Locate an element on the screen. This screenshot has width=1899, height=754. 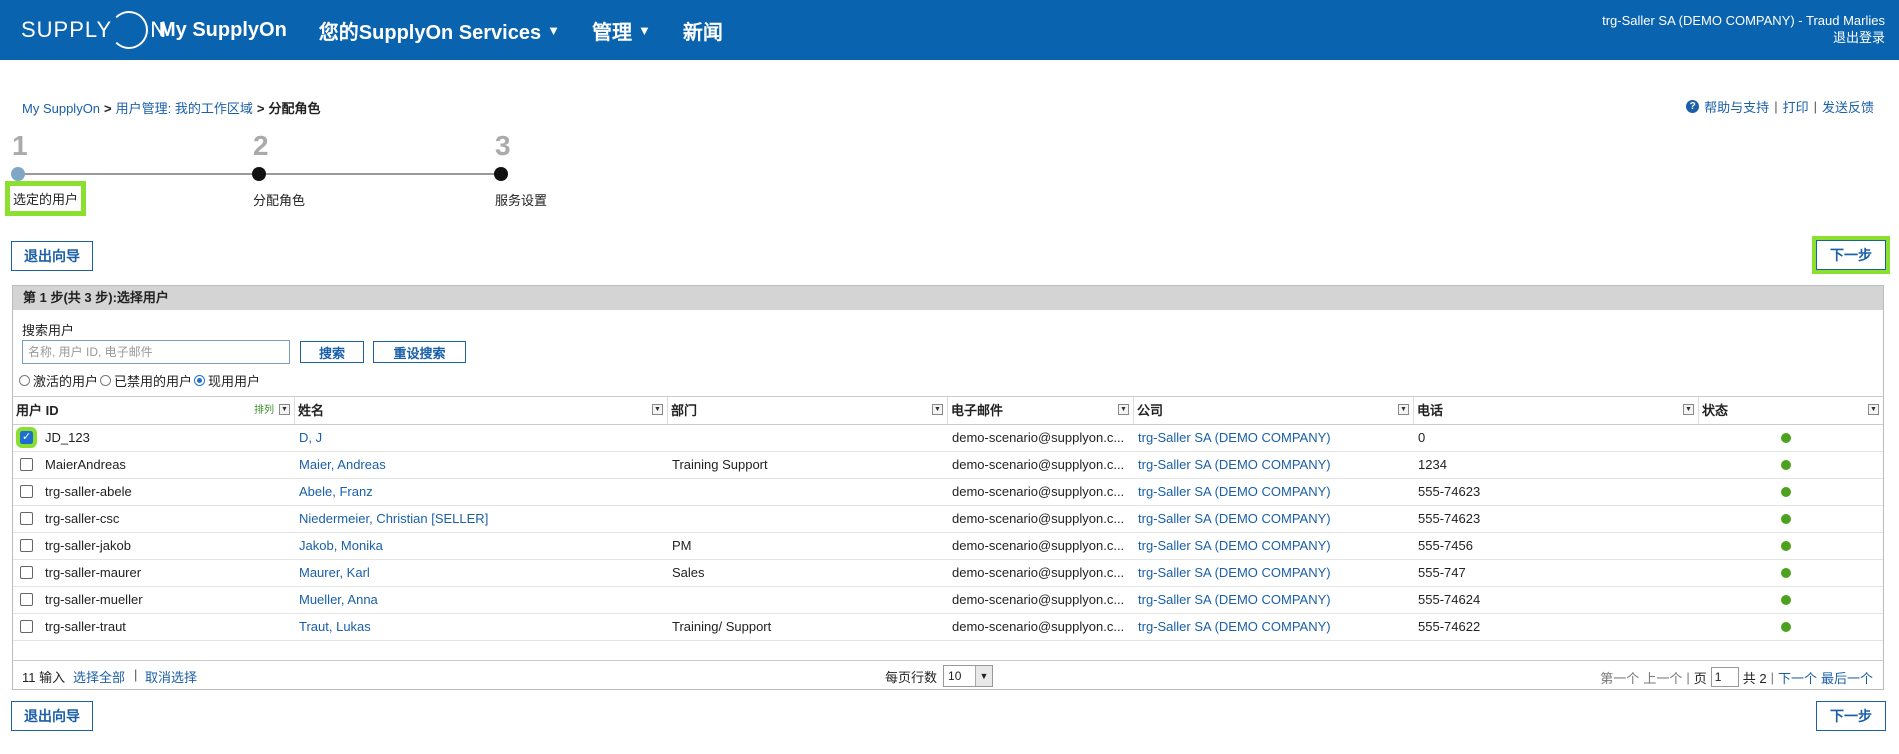
feedback-link: 发送反馈 is located at coordinates (1848, 106).